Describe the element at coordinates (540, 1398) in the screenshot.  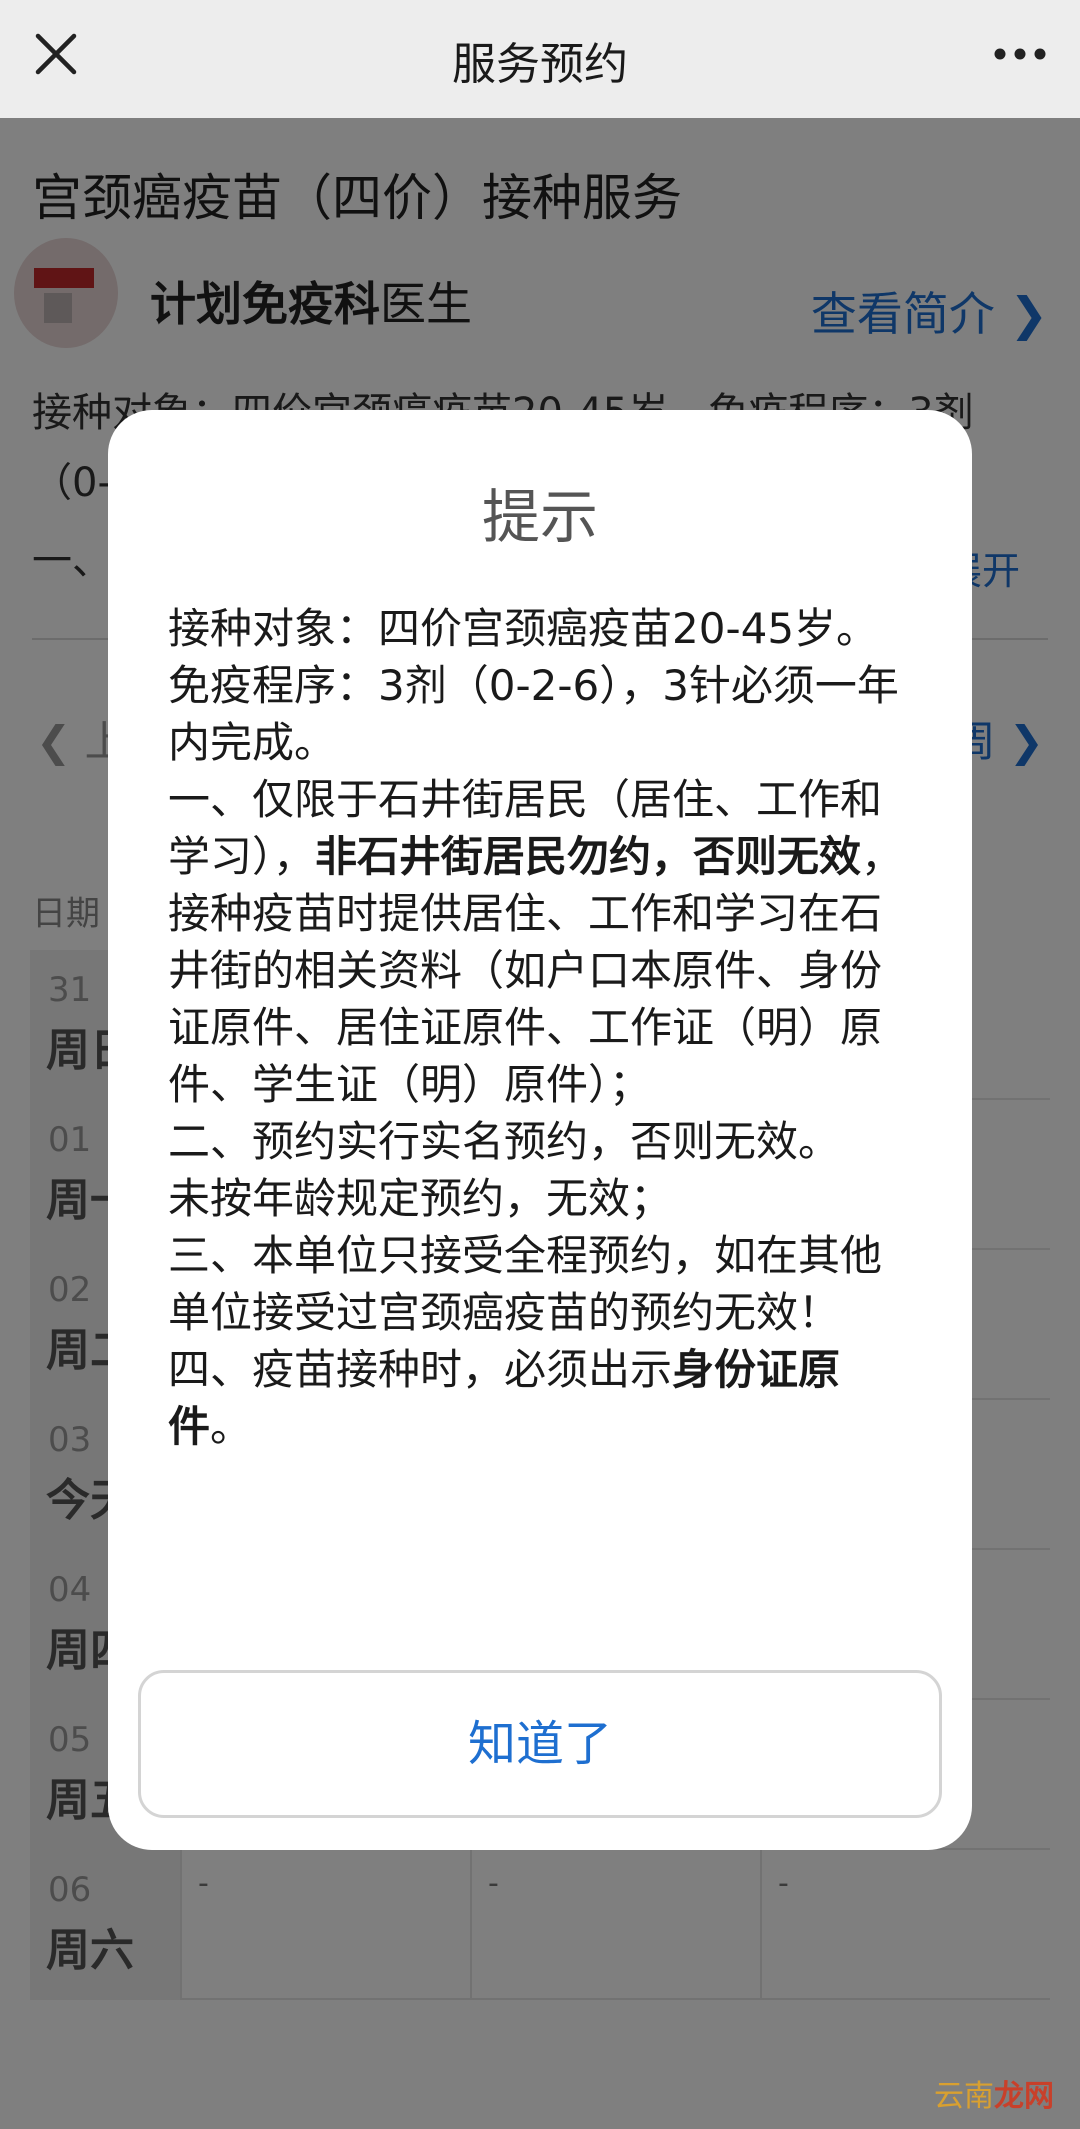
I see `notice-rule-4: 四、疫苗接种时，必须出示身份证原件。` at that location.